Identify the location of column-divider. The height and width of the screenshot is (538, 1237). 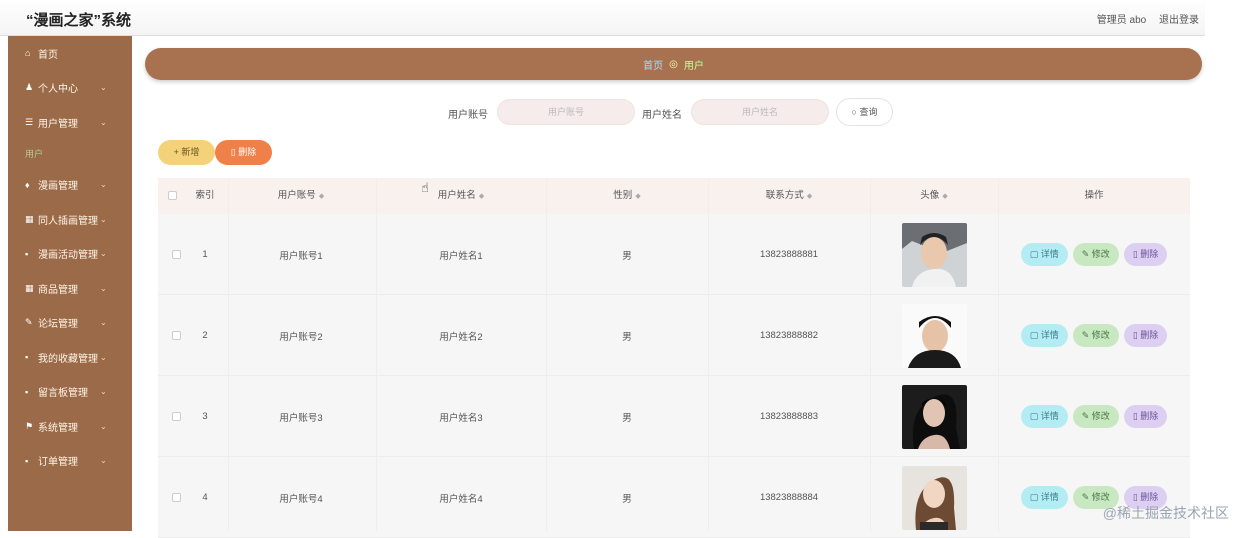
(546, 354).